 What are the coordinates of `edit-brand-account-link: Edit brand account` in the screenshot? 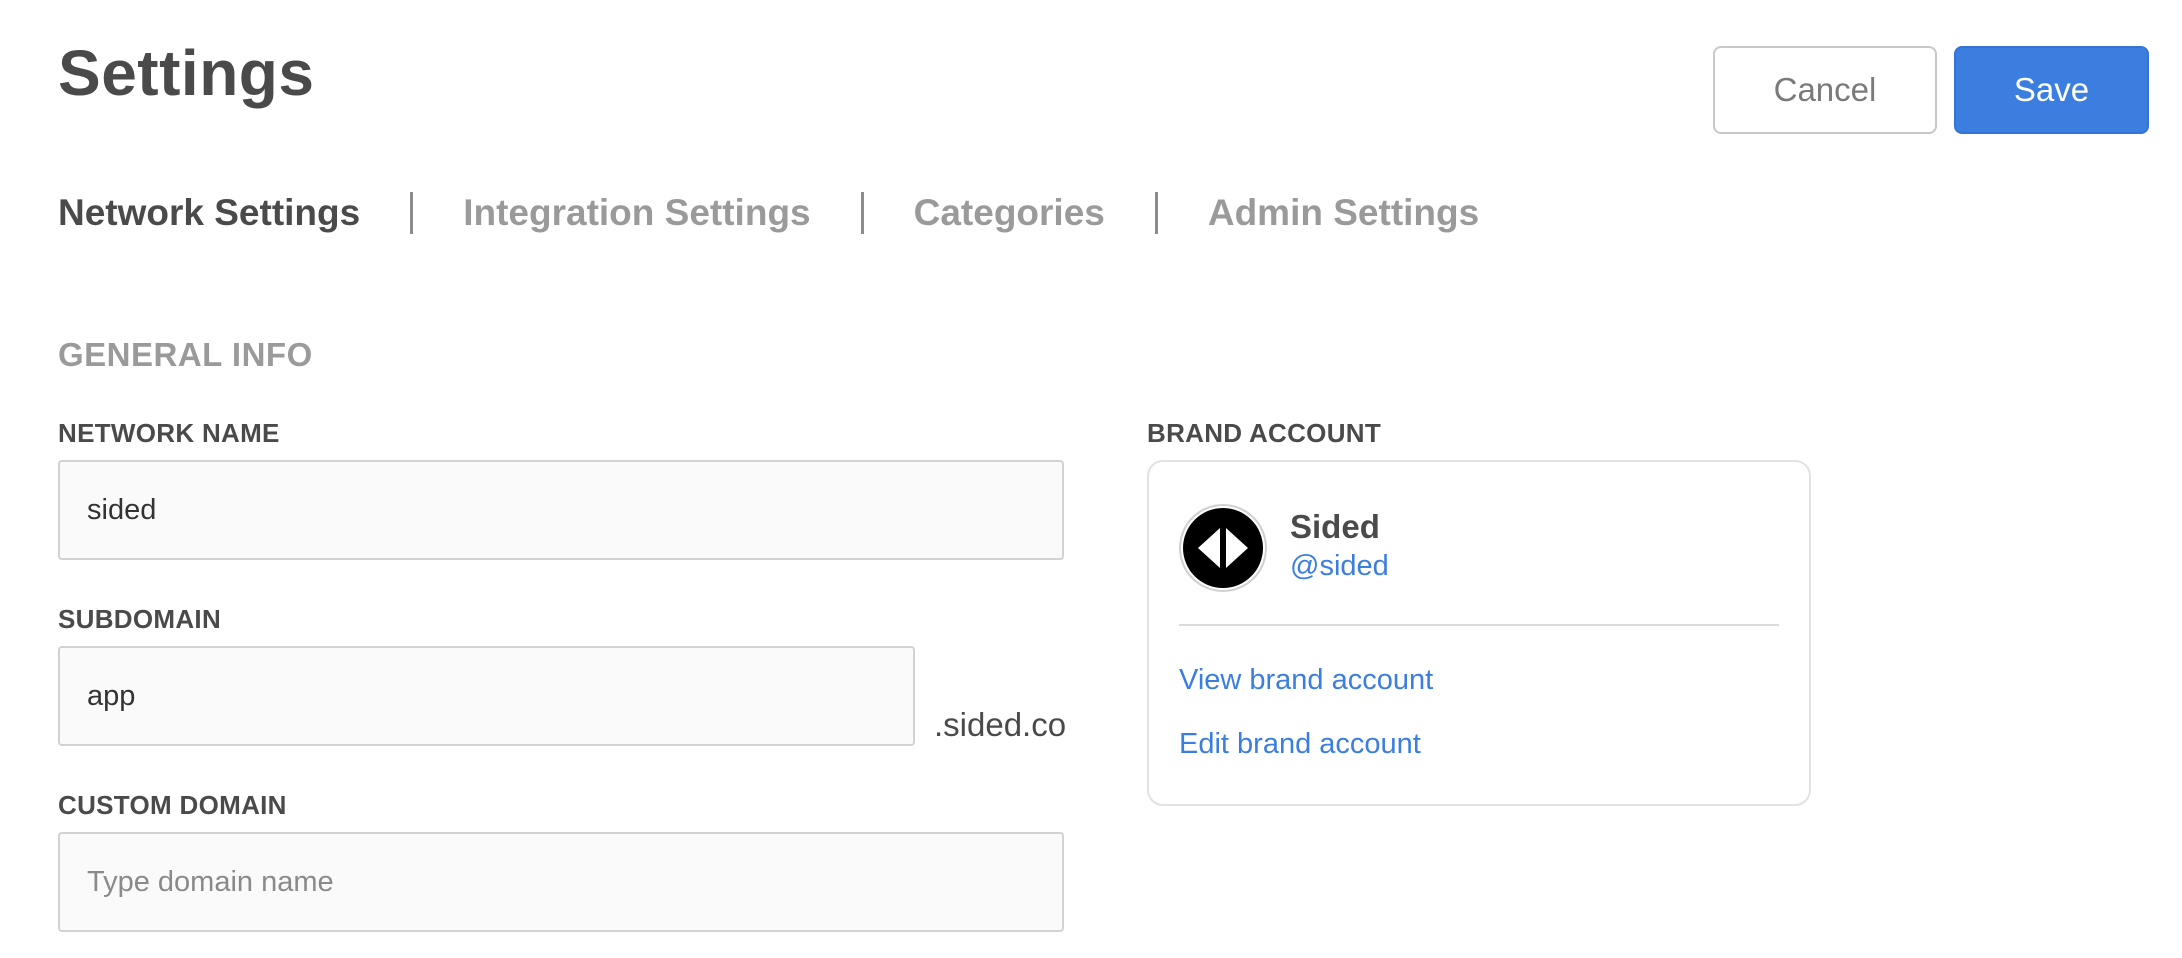 It's located at (1300, 744).